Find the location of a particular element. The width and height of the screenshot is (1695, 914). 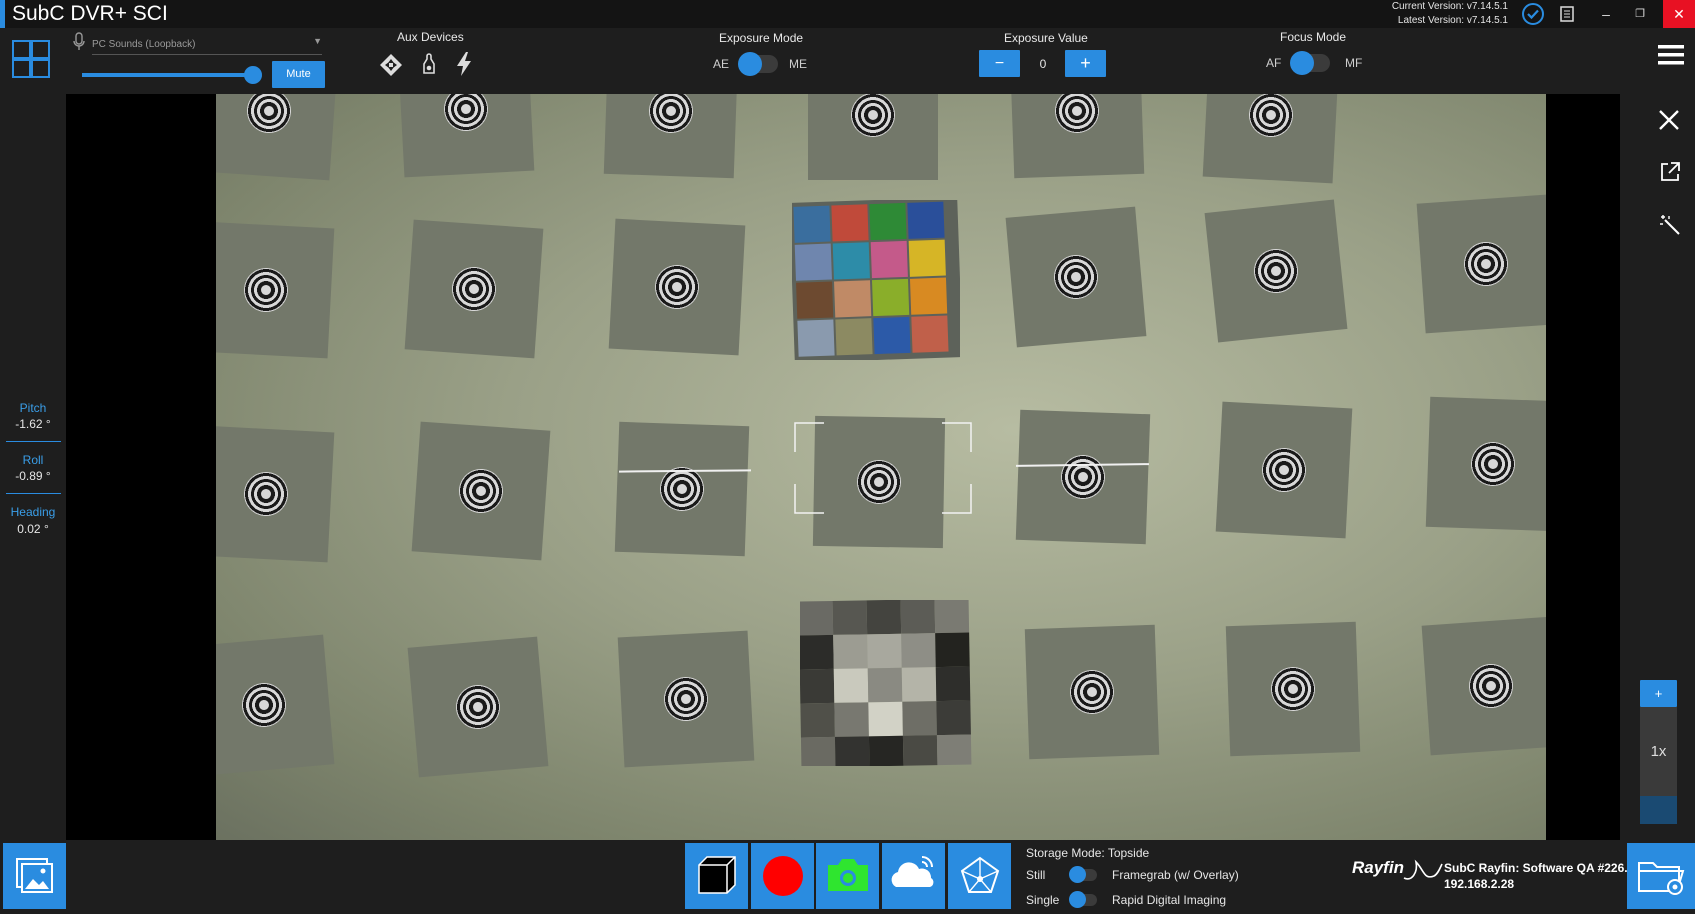

cube-icon is located at coordinates (717, 875).